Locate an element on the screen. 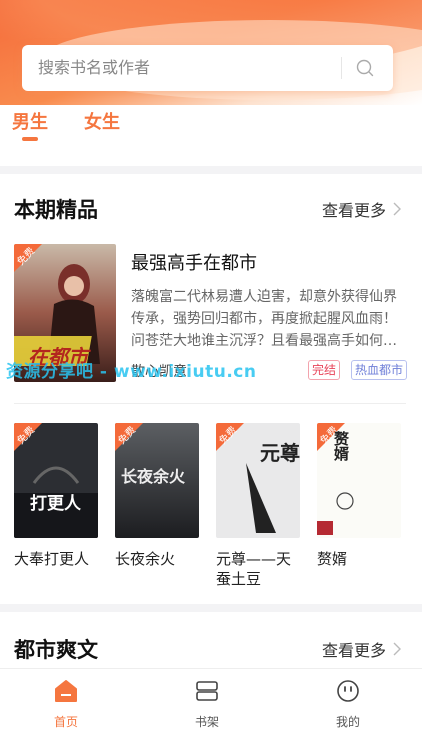  book-card: 免费 长夜余火 长夜余火 is located at coordinates (157, 496).